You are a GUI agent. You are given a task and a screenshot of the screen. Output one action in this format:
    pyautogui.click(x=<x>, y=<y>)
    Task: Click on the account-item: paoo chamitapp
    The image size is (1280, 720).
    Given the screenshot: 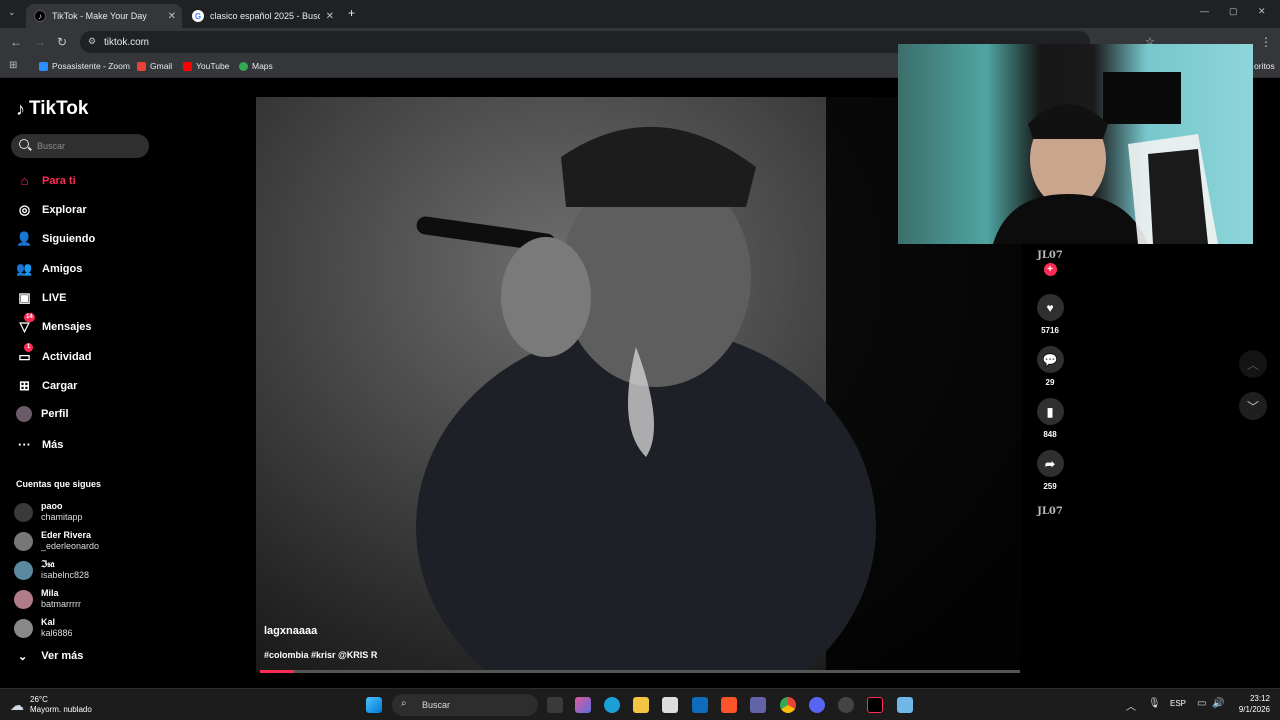 What is the action you would take?
    pyautogui.click(x=48, y=512)
    